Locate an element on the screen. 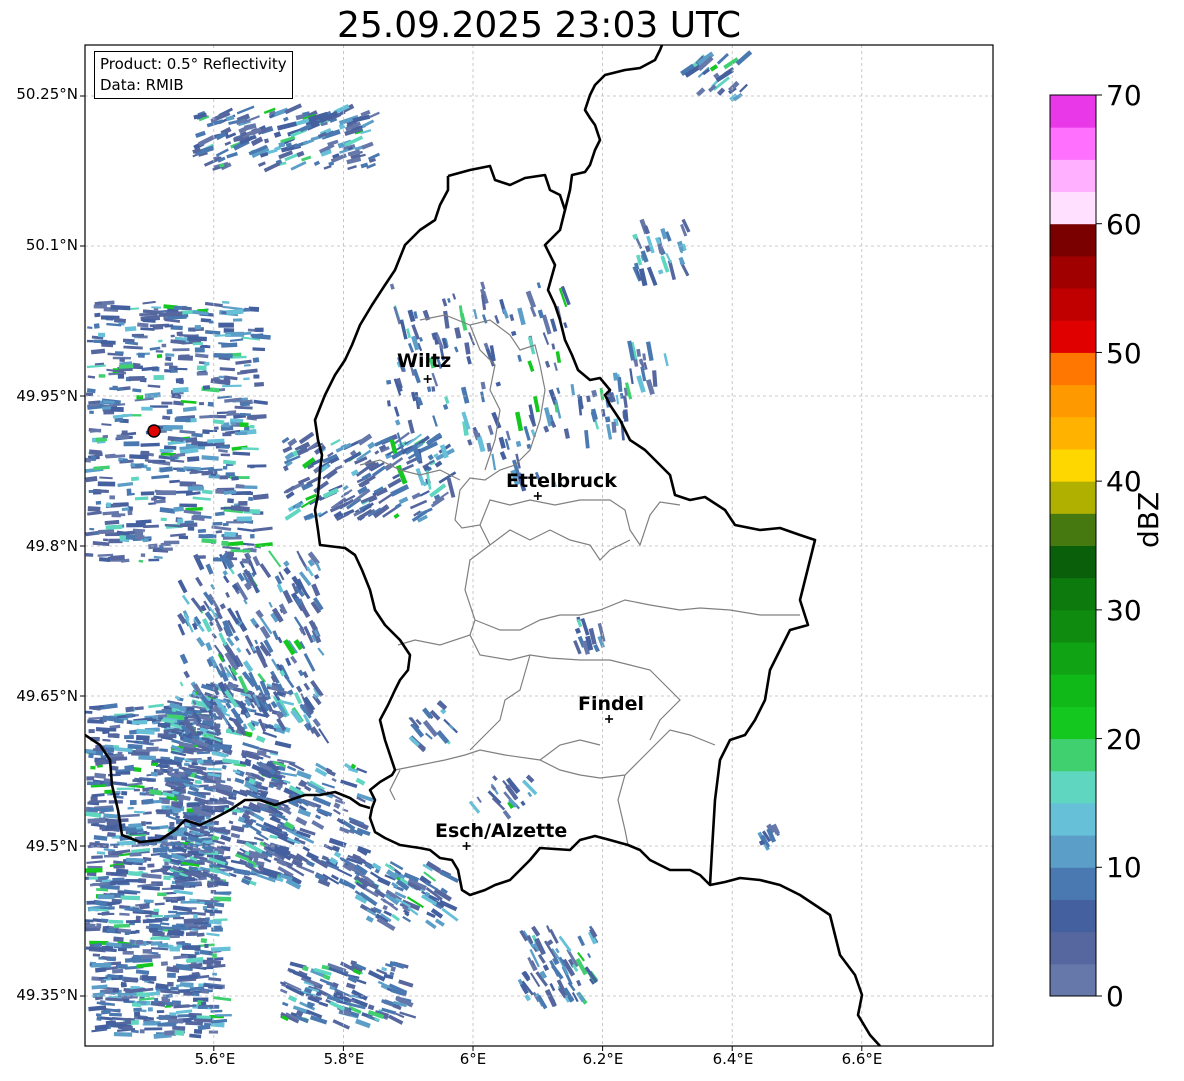 This screenshot has height=1081, width=1184. lat-label: 49.35°N is located at coordinates (47, 995).